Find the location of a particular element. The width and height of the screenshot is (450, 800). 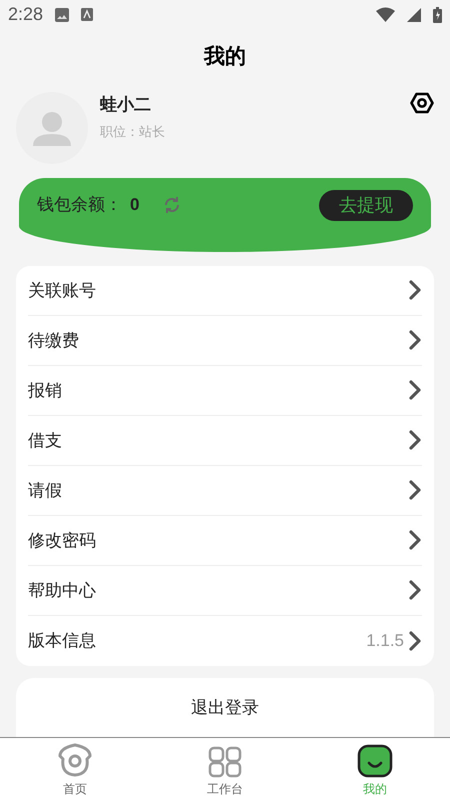

menu-item: 报销 is located at coordinates (225, 391).